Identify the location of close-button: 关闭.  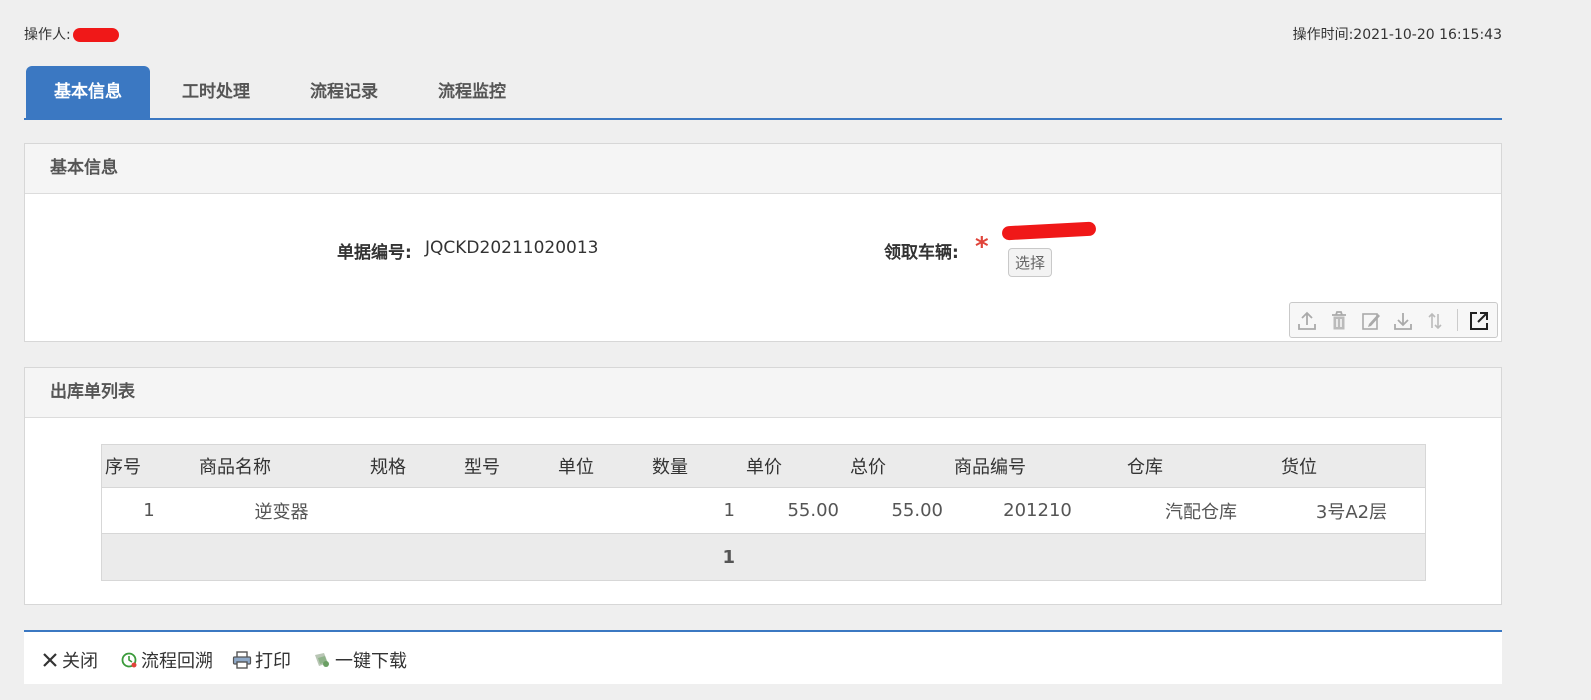
(69, 660).